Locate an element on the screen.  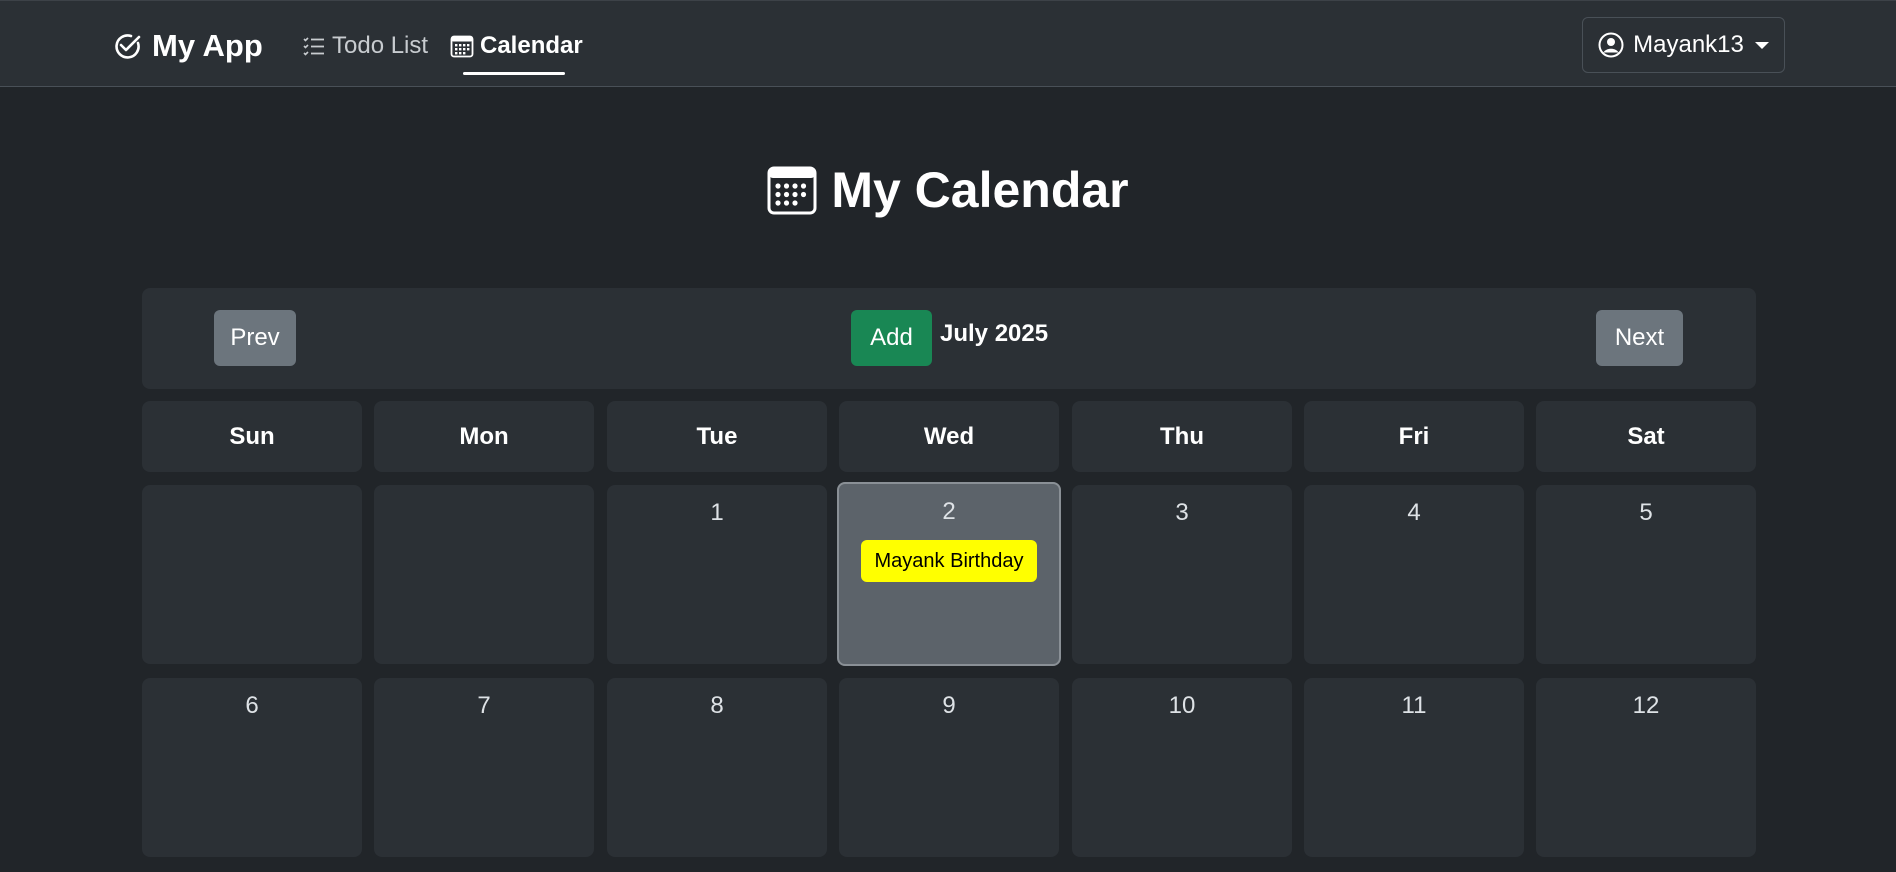
list-check-icon is located at coordinates (313, 46).